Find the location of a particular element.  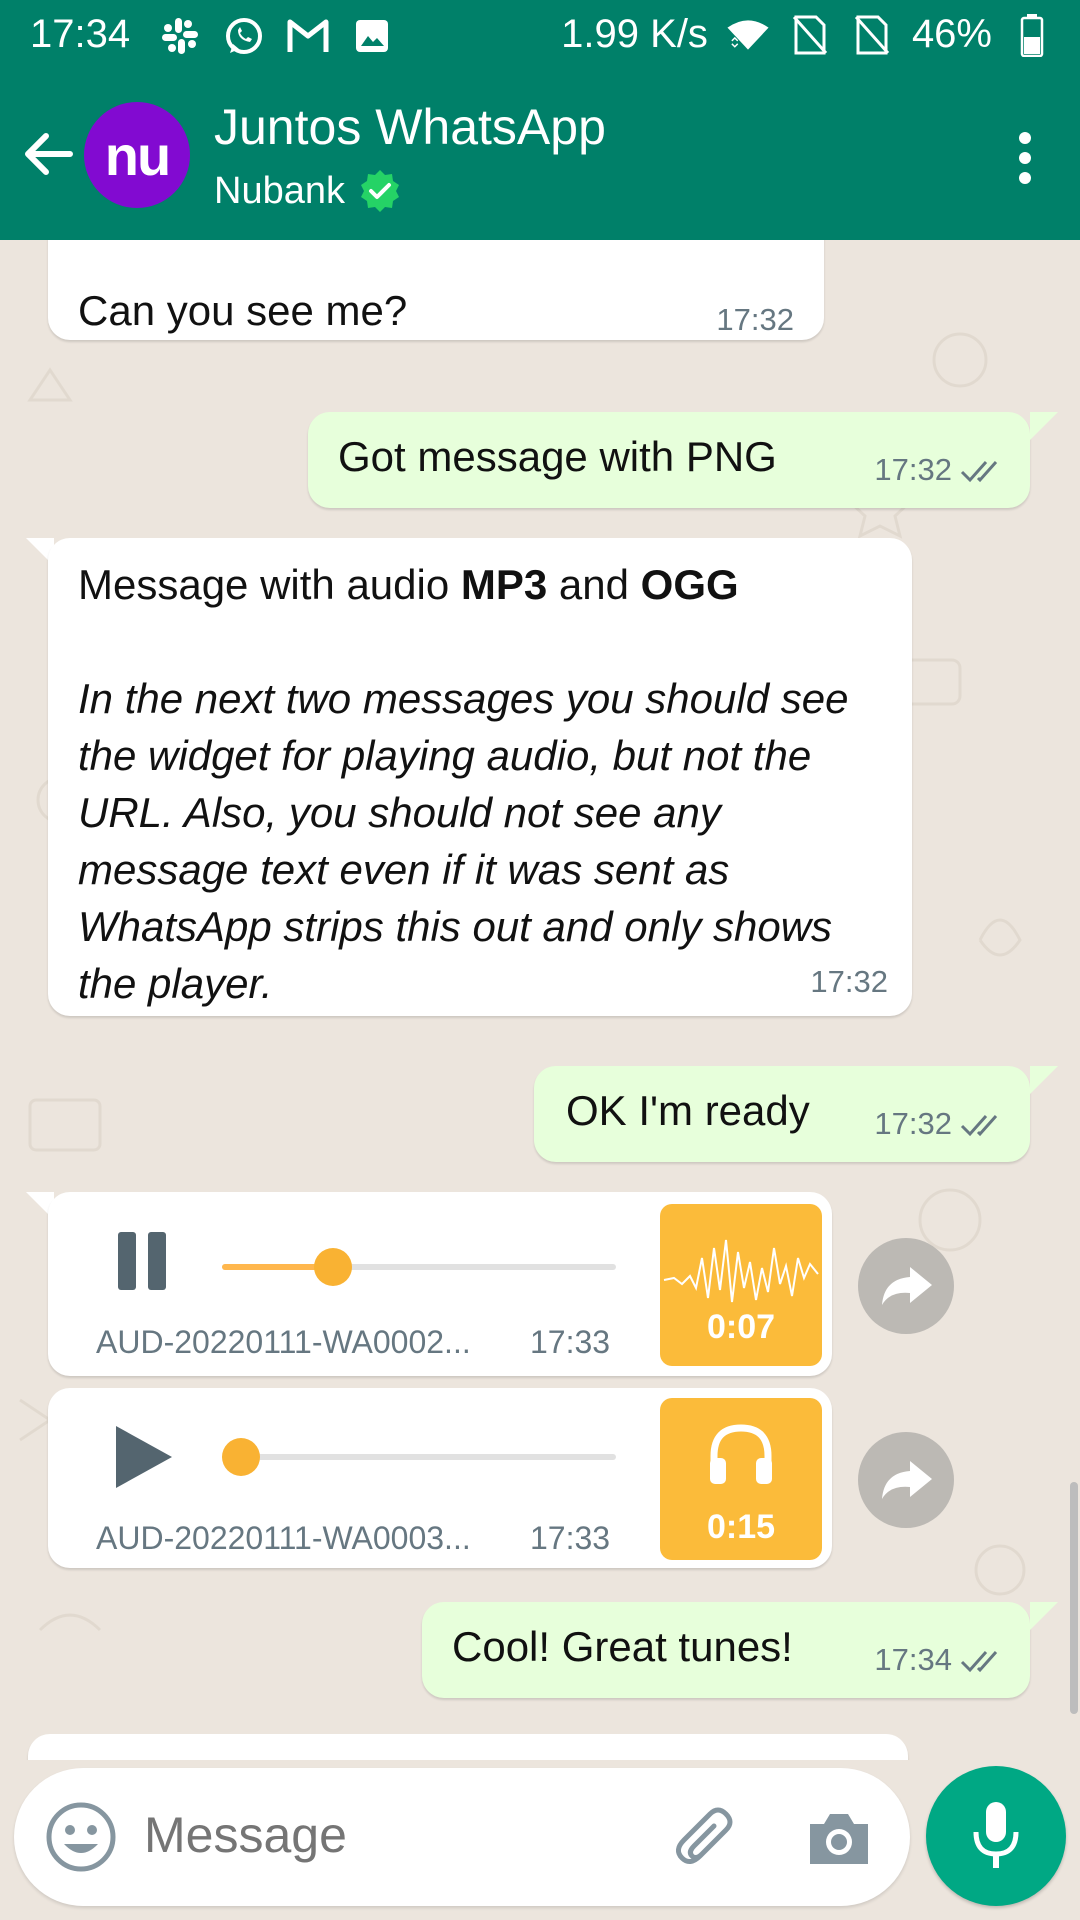

message-time: 17:34 is located at coordinates (913, 1659).